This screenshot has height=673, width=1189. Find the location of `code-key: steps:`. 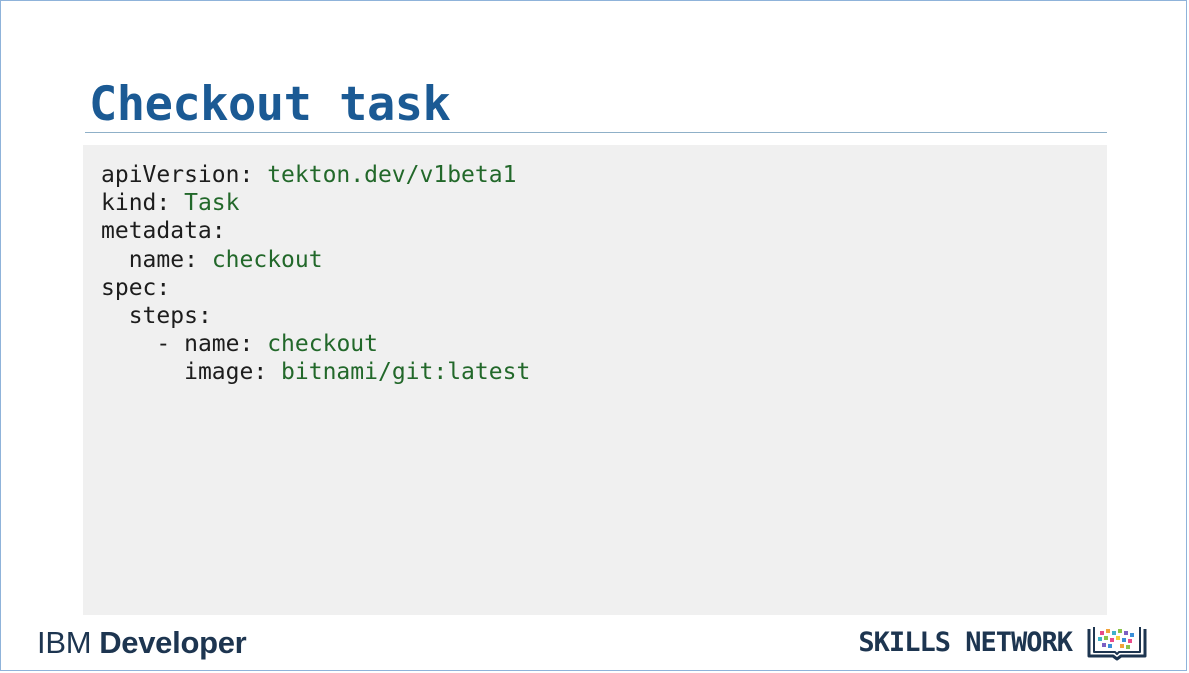

code-key: steps: is located at coordinates (170, 315).